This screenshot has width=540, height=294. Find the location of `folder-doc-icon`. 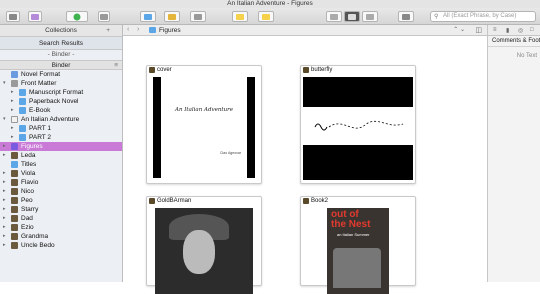

folder-doc-icon is located at coordinates (14, 83).